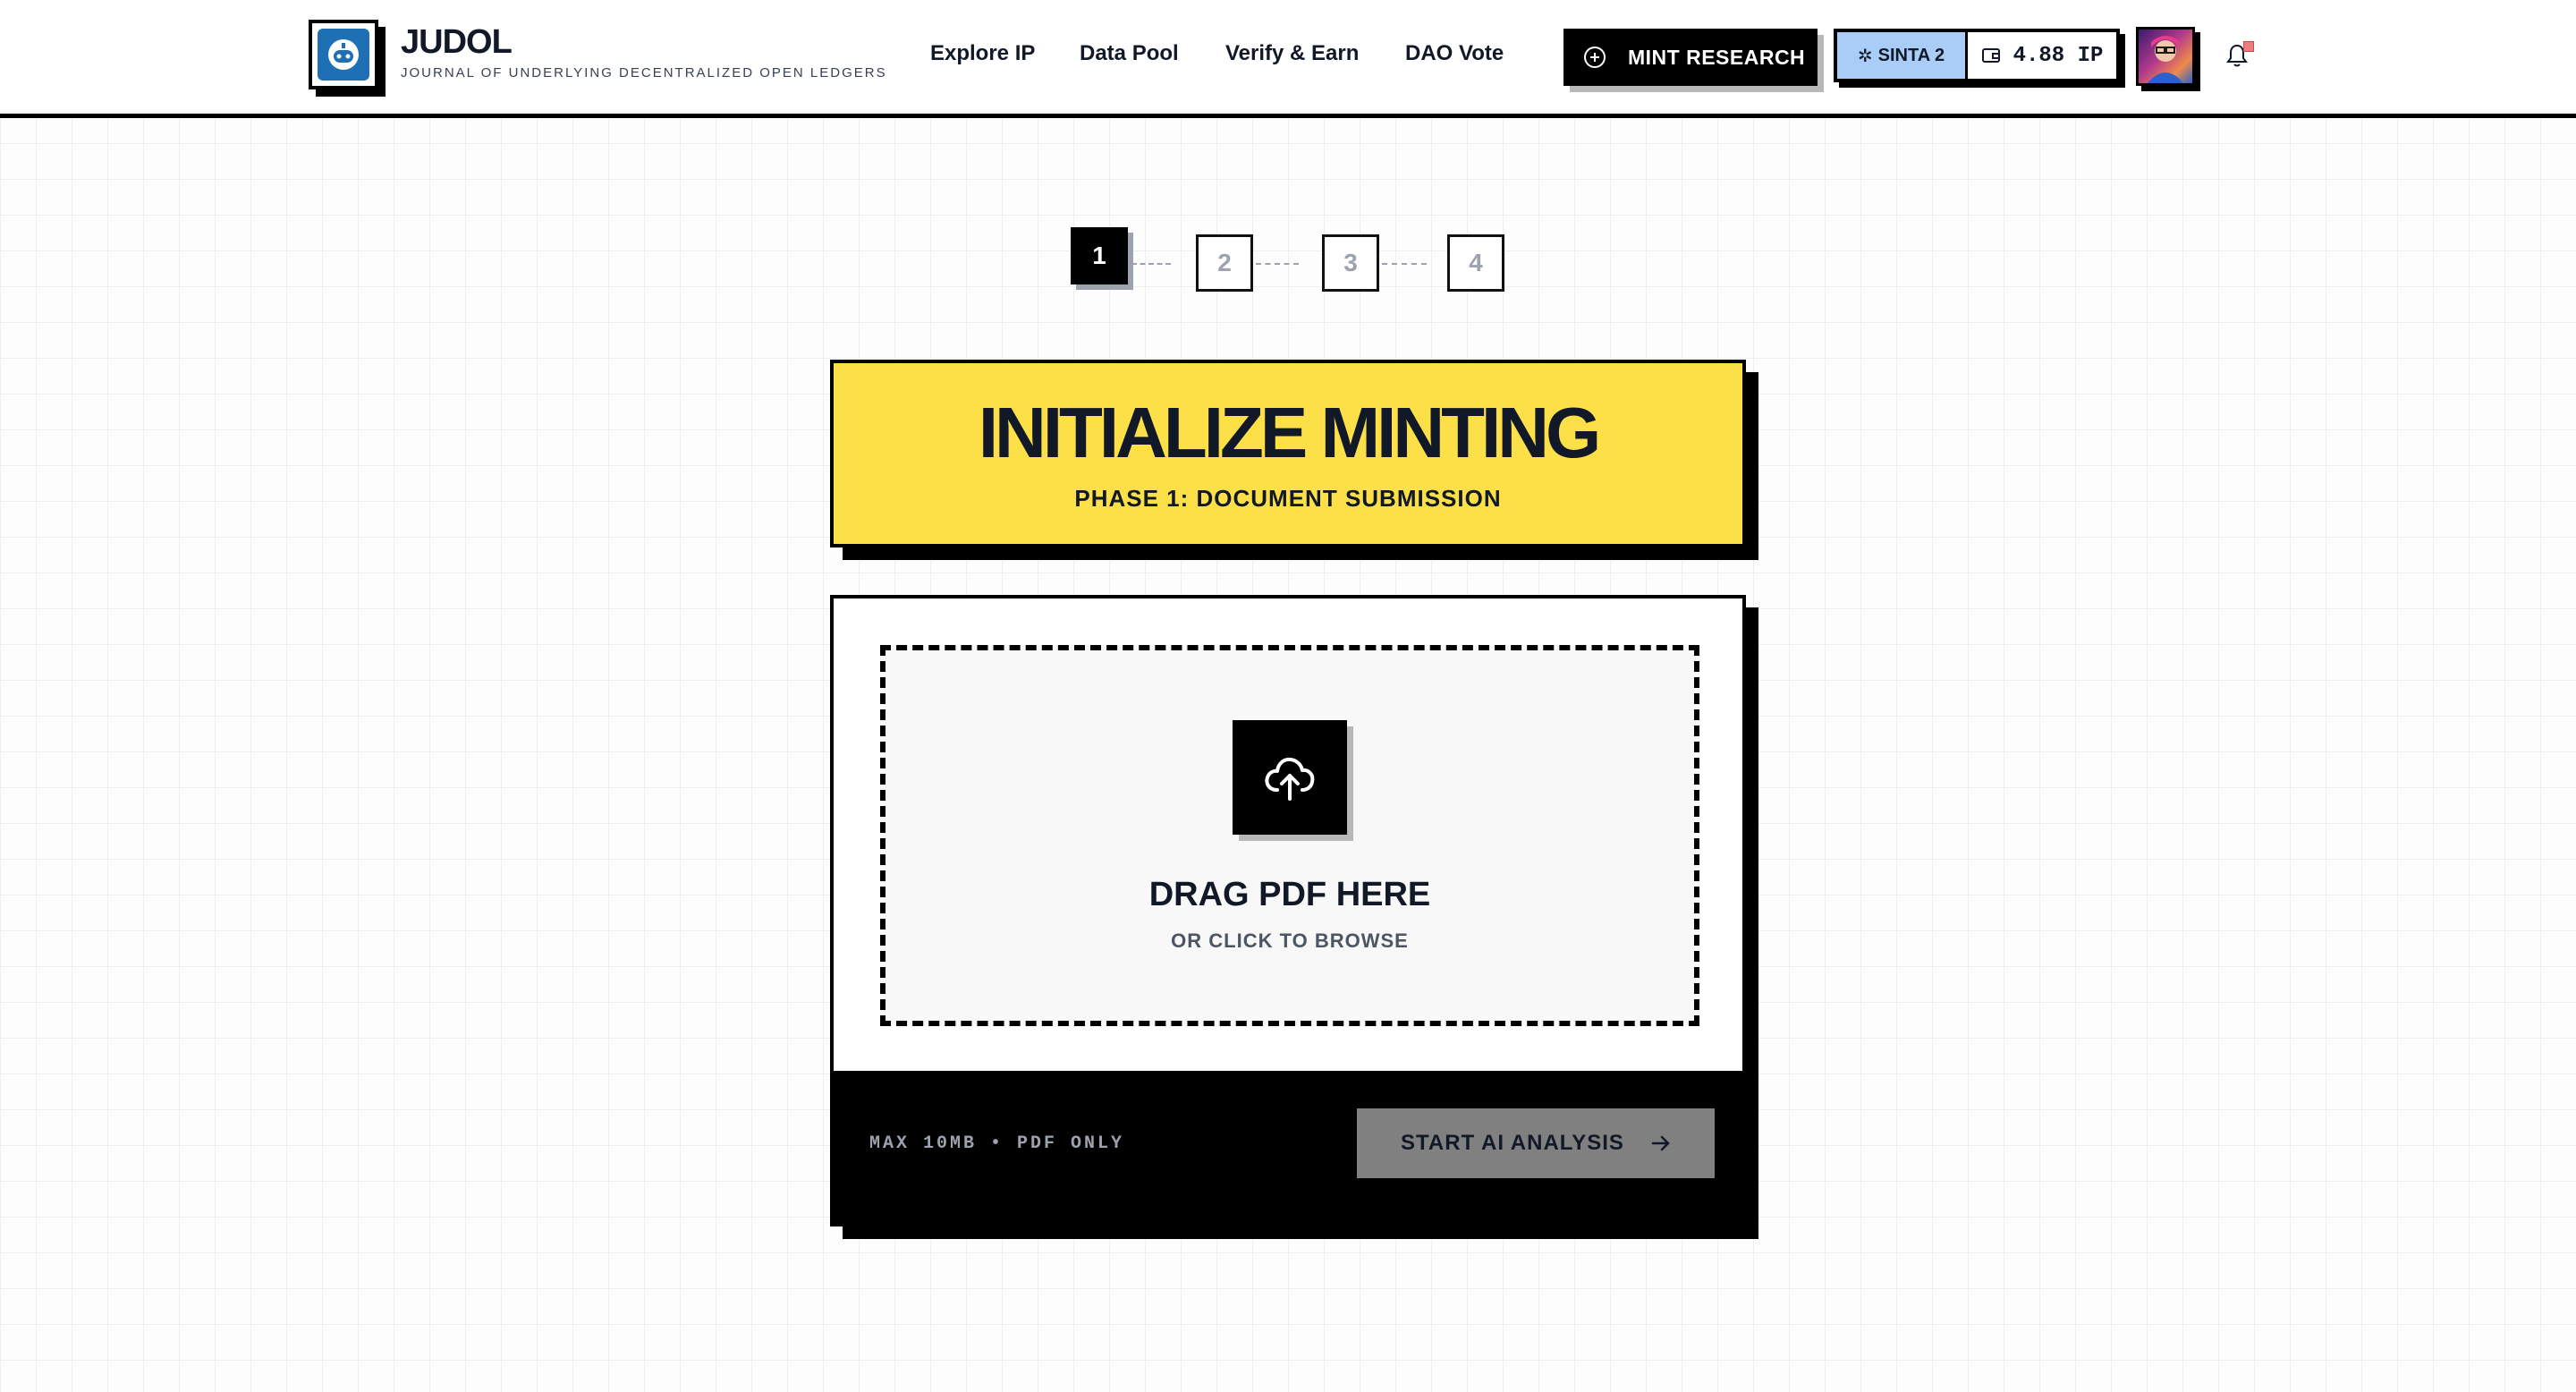  I want to click on step-3: 3, so click(1350, 263).